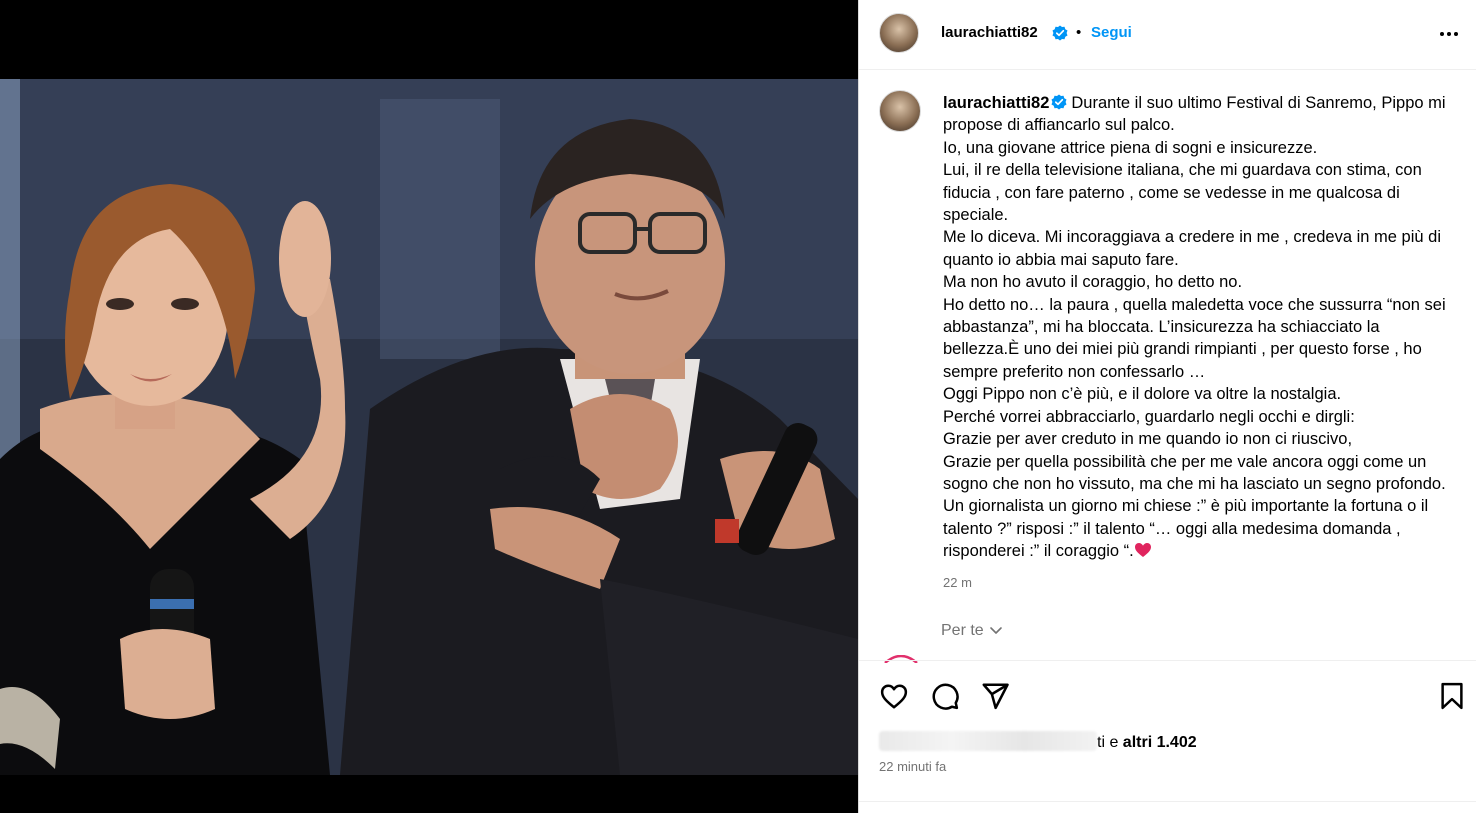 The image size is (1476, 813). What do you see at coordinates (894, 696) in the screenshot?
I see `heart-icon` at bounding box center [894, 696].